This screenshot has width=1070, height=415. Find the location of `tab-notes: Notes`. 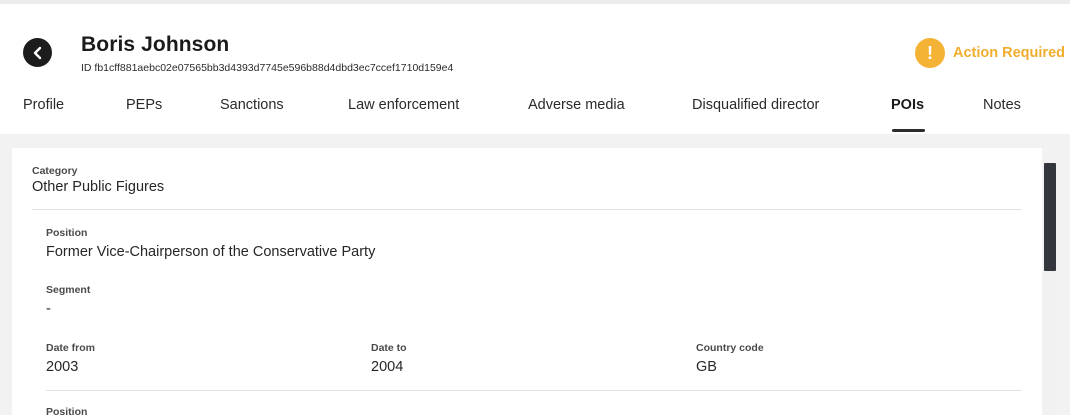

tab-notes: Notes is located at coordinates (1002, 105).